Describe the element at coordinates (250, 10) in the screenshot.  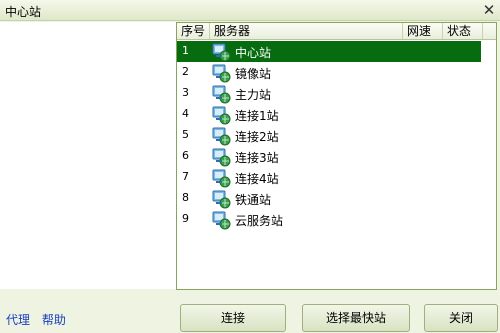
I see `title-bar: 中心站 ✕` at that location.